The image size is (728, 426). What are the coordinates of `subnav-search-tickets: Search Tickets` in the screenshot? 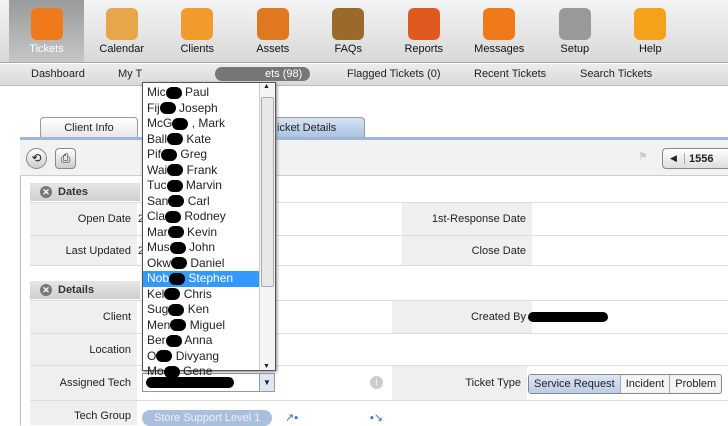 It's located at (616, 74).